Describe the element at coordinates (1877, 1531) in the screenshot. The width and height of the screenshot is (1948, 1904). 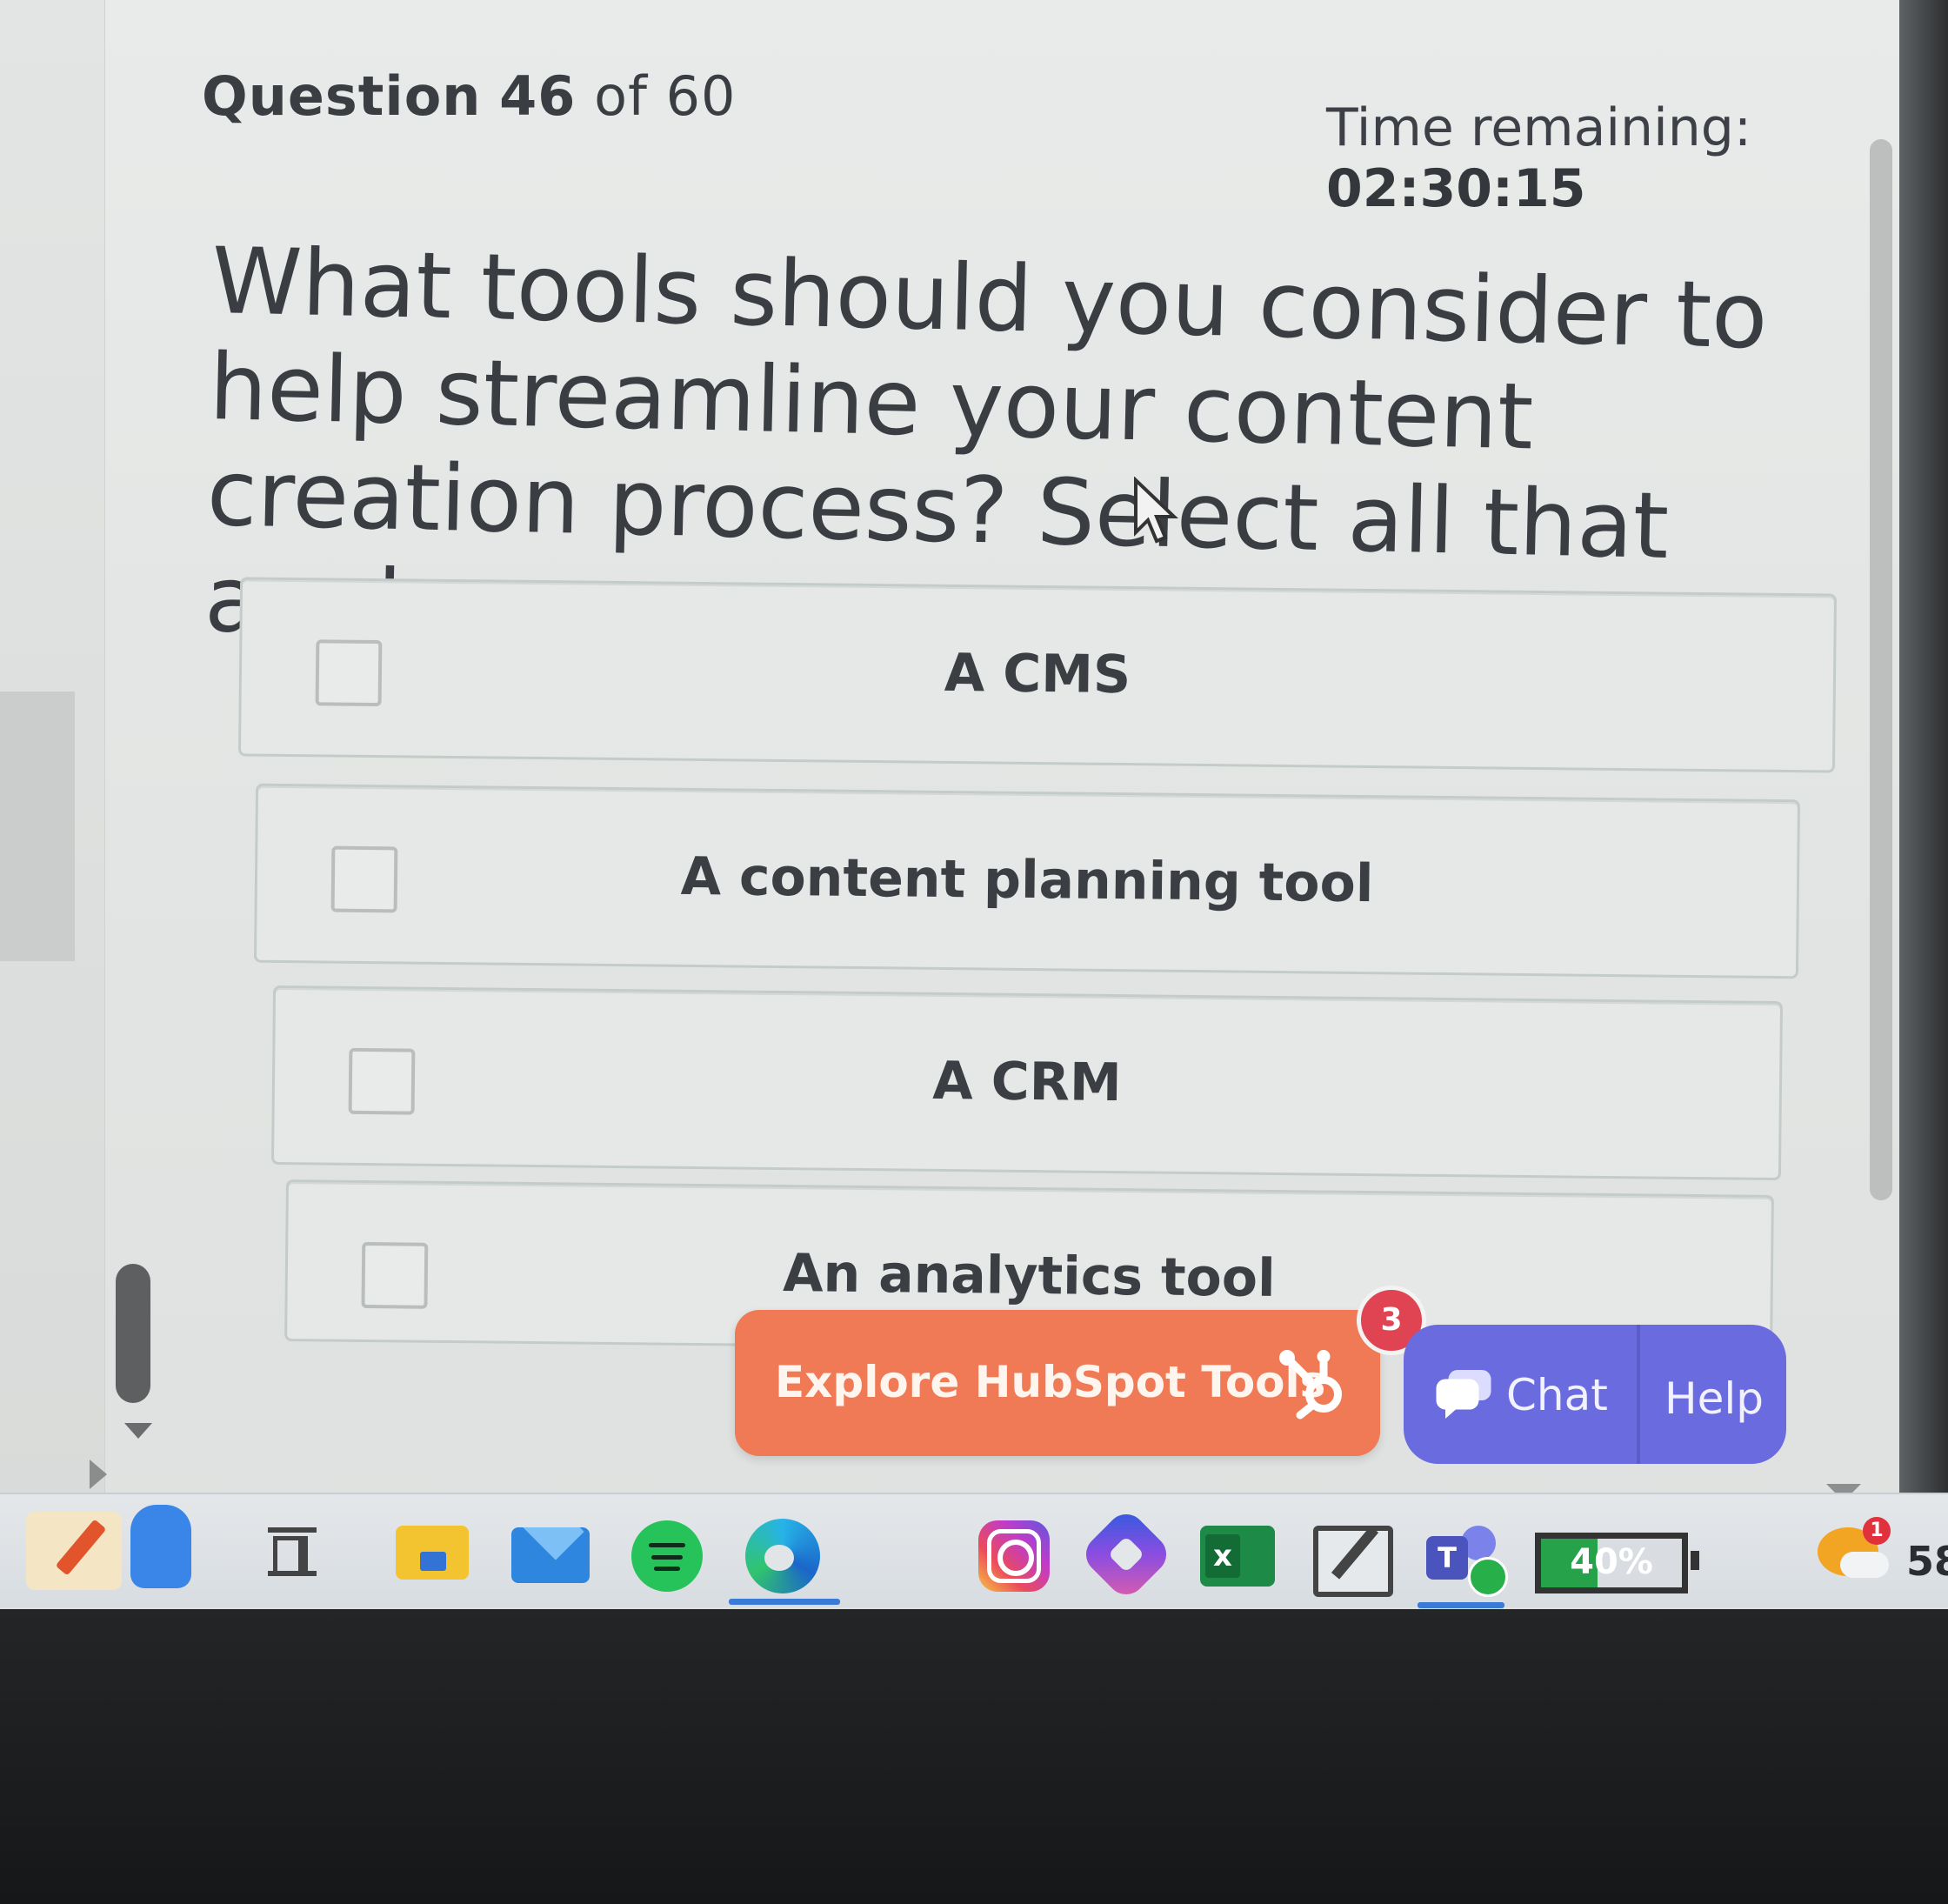
I see `weather-badge: 1` at that location.